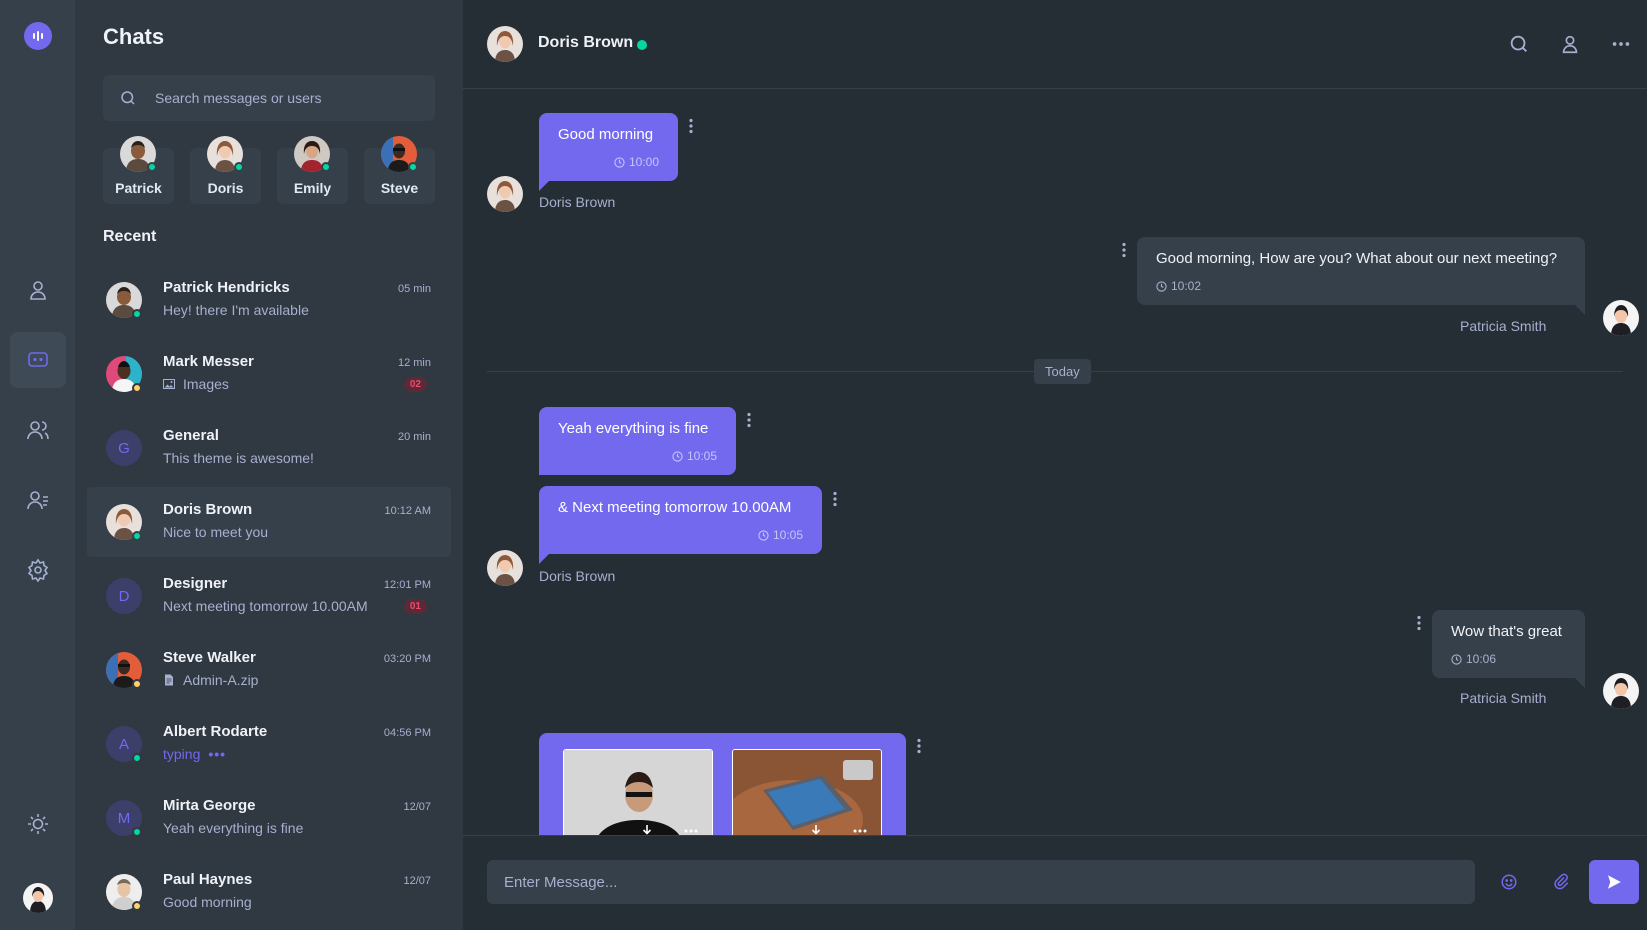 Image resolution: width=1647 pixels, height=930 pixels. I want to click on message-input, so click(981, 882).